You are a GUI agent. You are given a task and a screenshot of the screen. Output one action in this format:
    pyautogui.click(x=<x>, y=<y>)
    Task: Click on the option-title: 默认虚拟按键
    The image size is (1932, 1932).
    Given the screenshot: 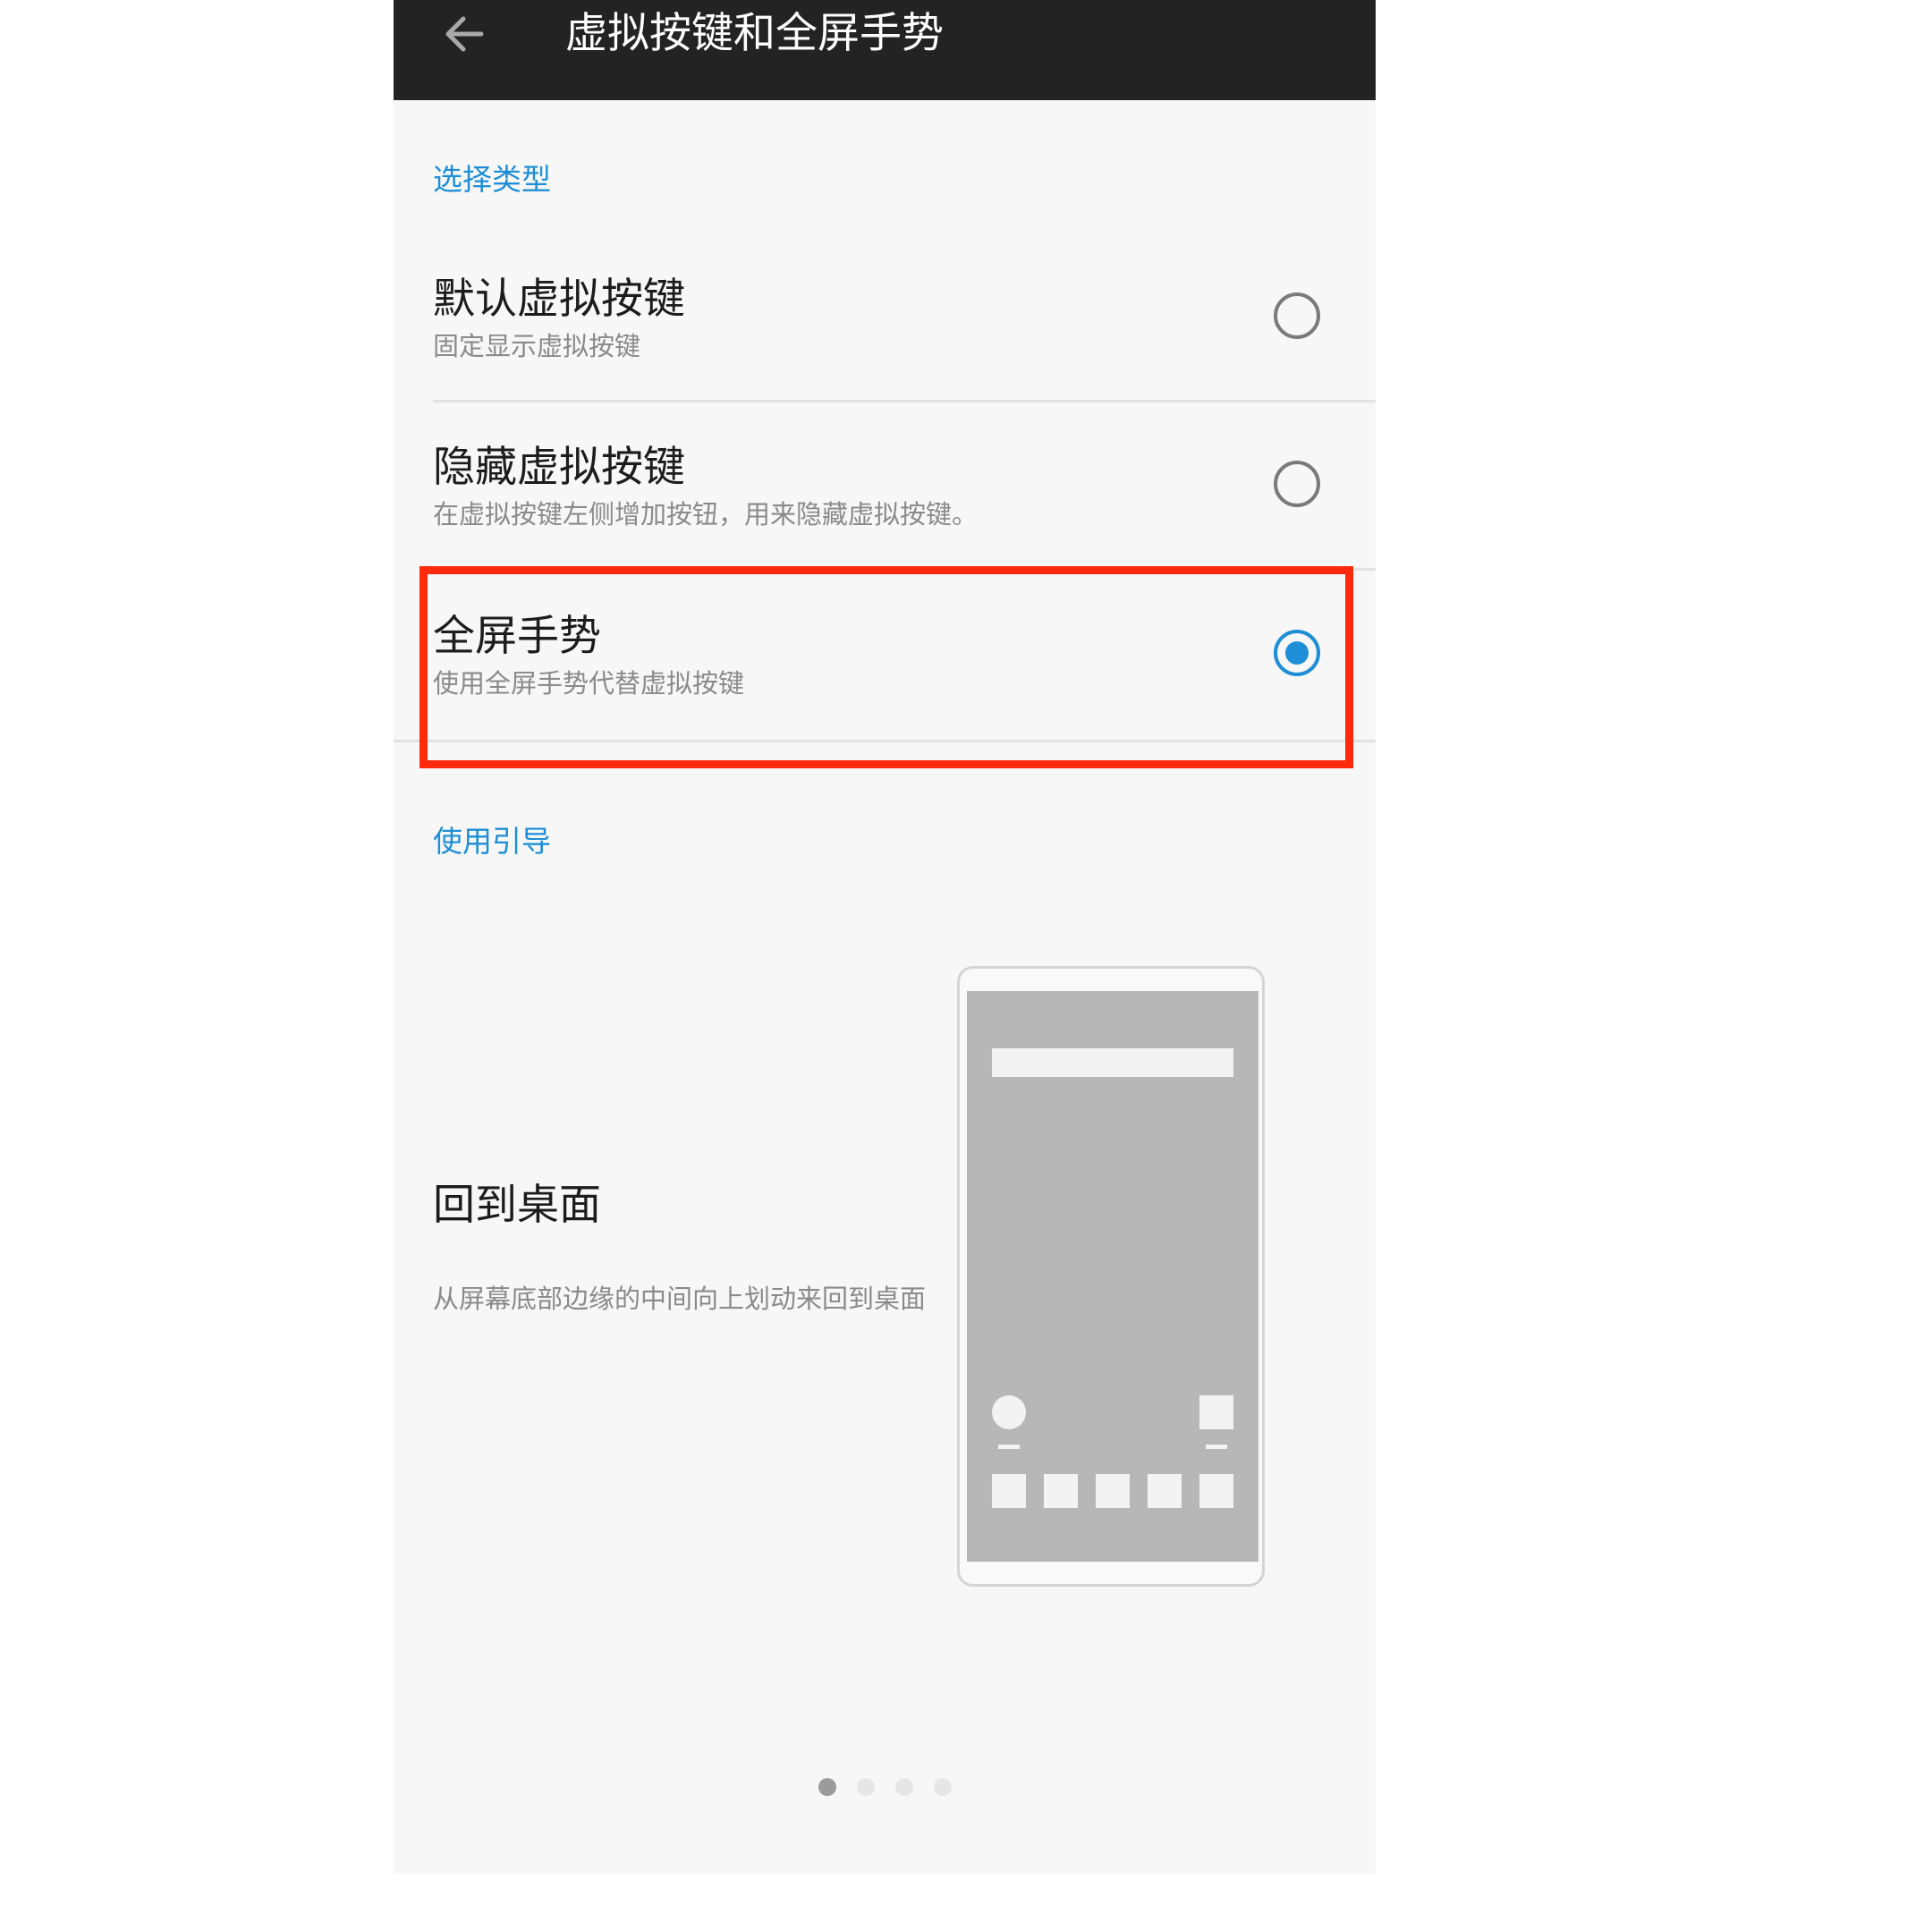 What is the action you would take?
    pyautogui.click(x=559, y=299)
    